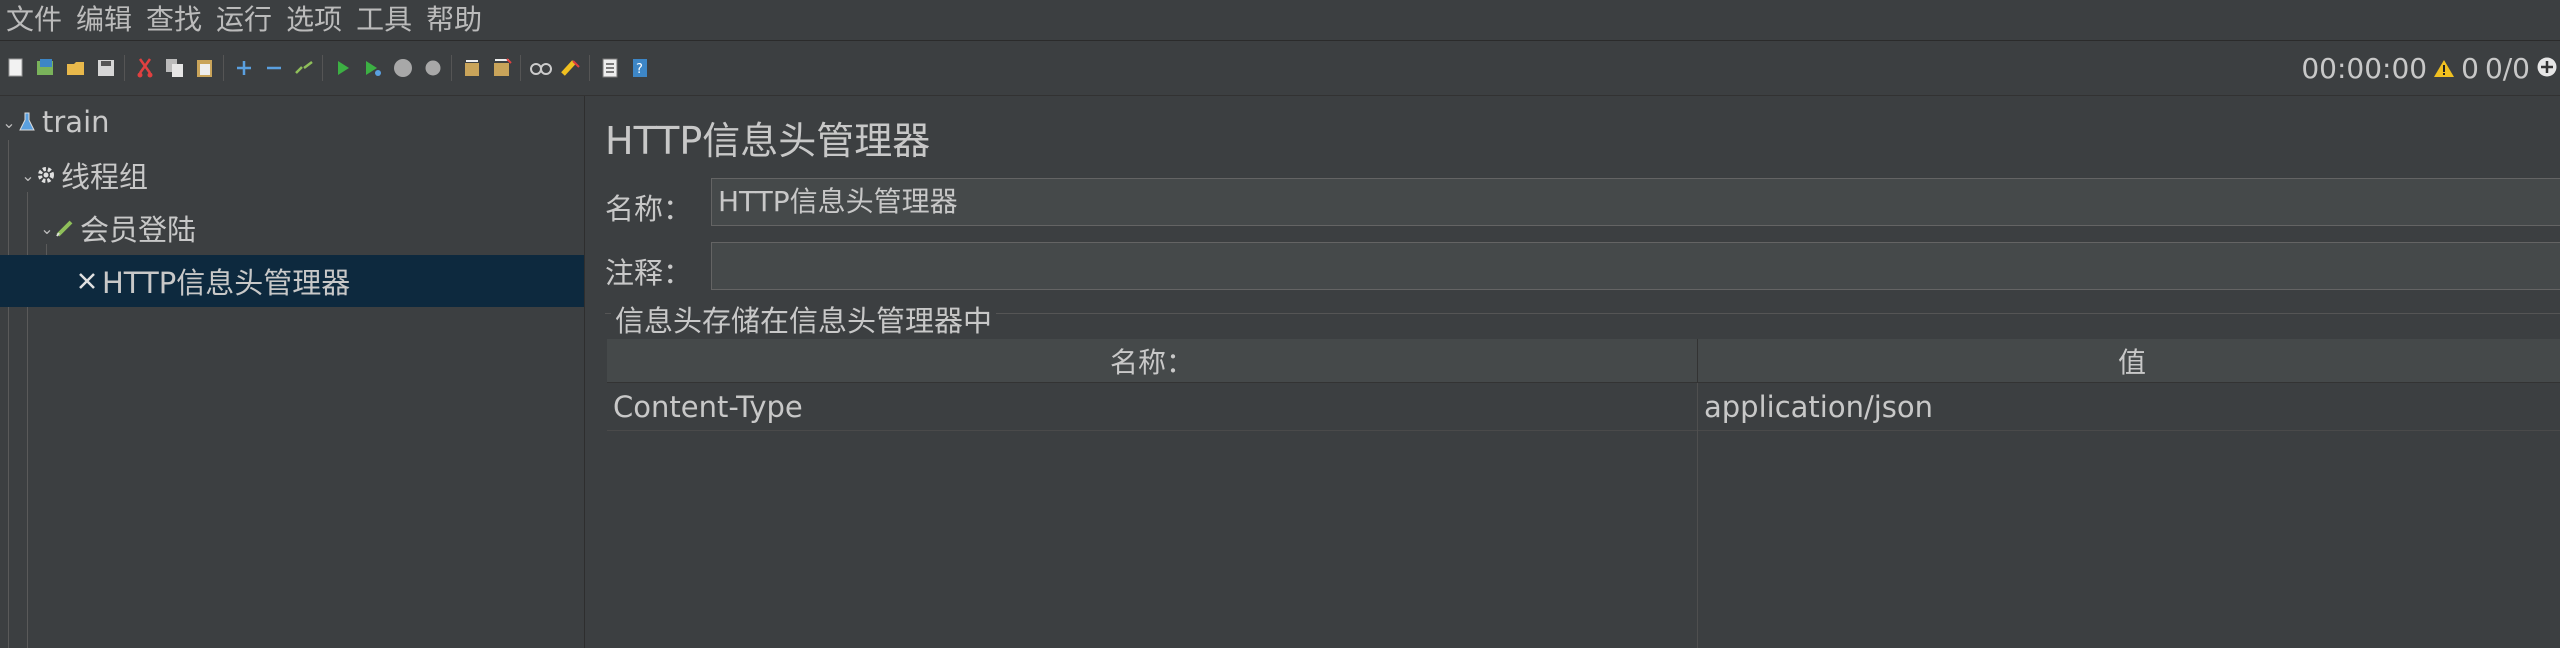 The image size is (2560, 648). I want to click on new-icon, so click(16, 68).